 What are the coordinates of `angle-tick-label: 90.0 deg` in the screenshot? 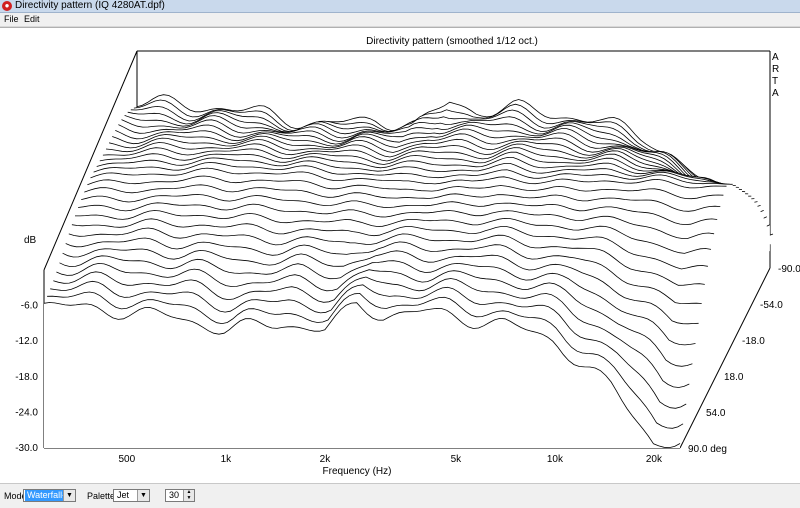 It's located at (707, 449).